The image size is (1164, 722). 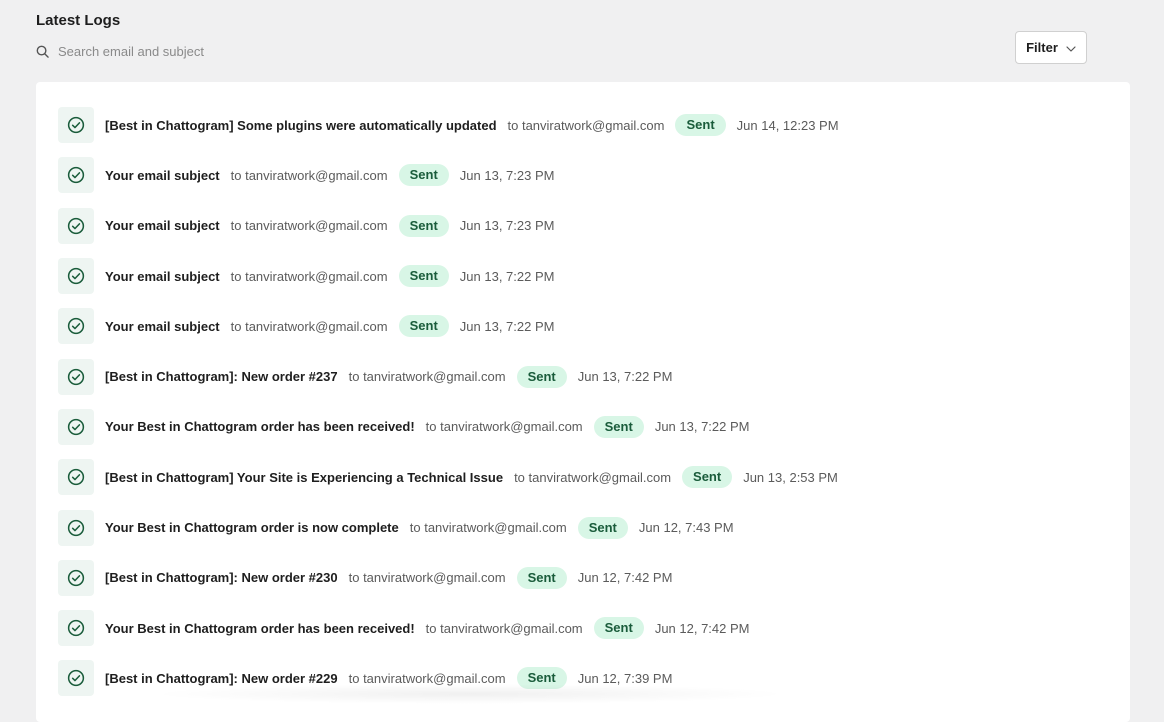 I want to click on search-bar, so click(x=197, y=51).